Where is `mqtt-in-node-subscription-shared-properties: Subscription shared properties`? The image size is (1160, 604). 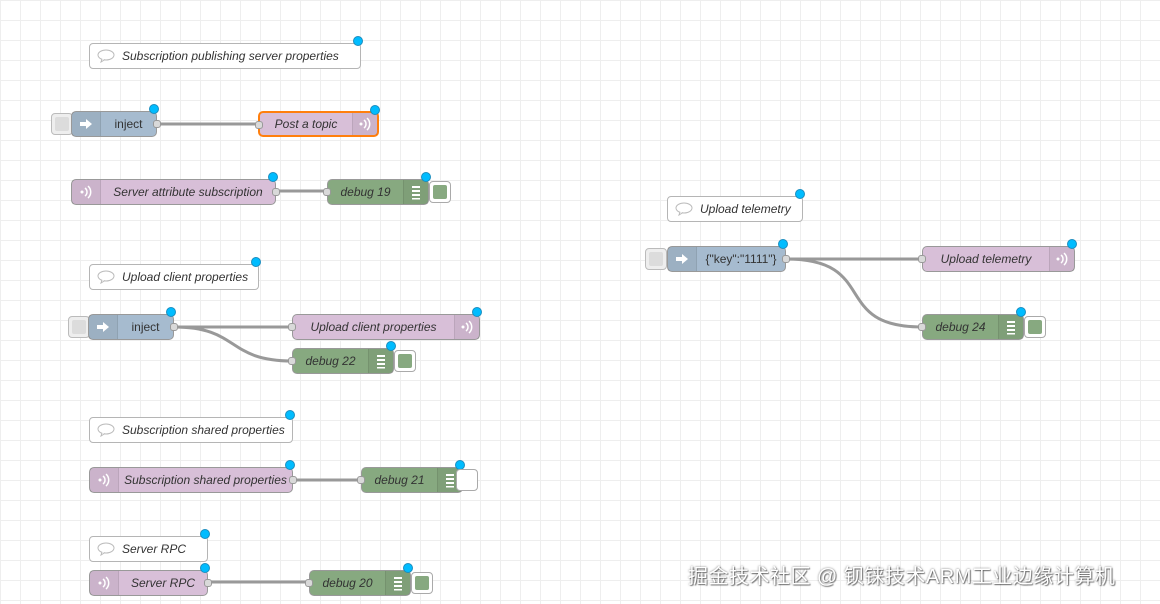
mqtt-in-node-subscription-shared-properties: Subscription shared properties is located at coordinates (193, 476).